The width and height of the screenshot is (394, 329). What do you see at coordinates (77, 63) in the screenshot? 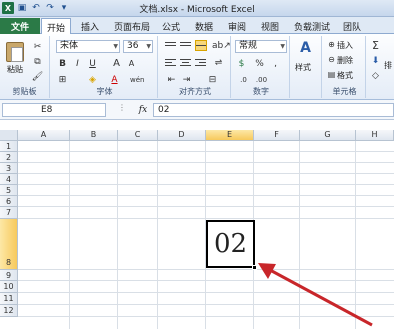
I see `italic-button: I` at bounding box center [77, 63].